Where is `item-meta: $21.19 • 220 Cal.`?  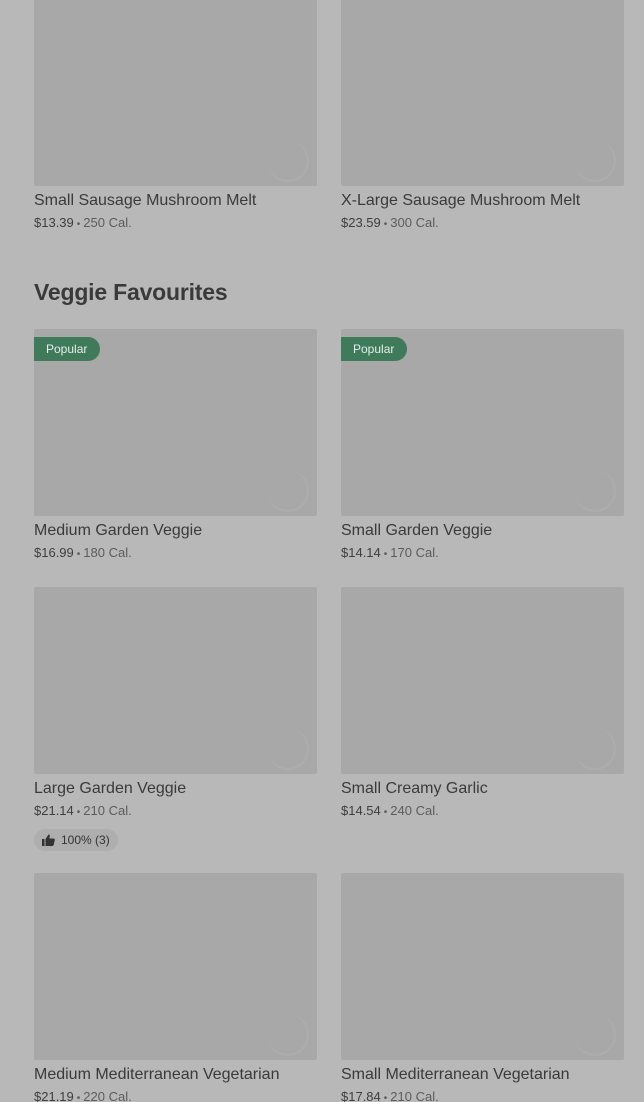
item-meta: $21.19 • 220 Cal. is located at coordinates (175, 1094).